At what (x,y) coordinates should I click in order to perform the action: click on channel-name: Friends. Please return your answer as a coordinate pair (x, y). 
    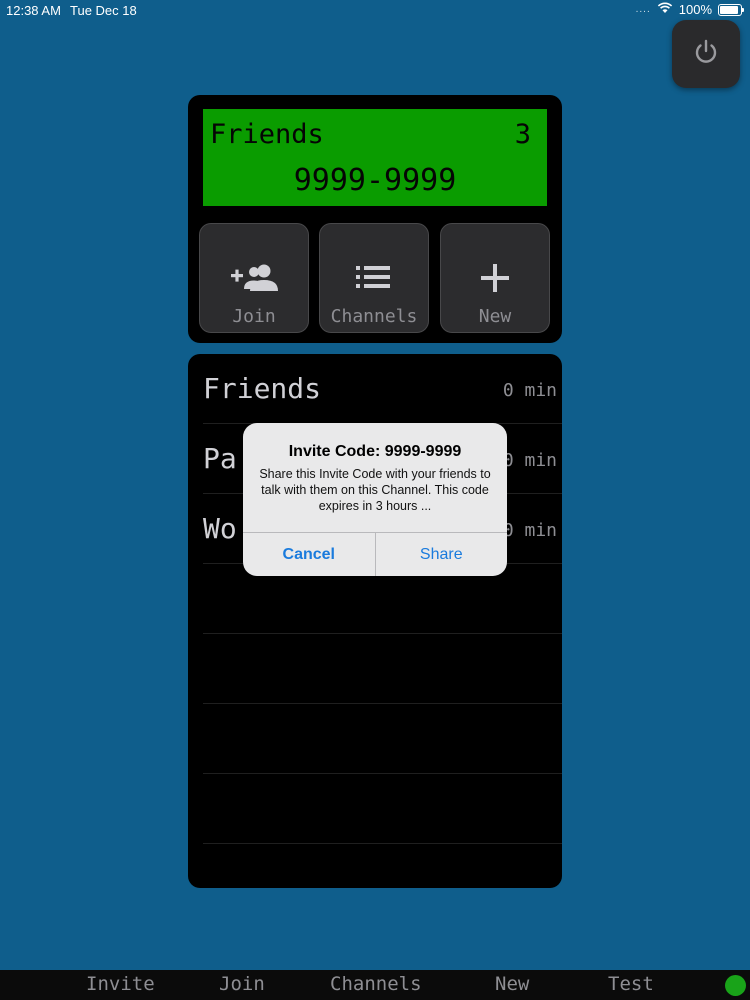
    Looking at the image, I should click on (262, 388).